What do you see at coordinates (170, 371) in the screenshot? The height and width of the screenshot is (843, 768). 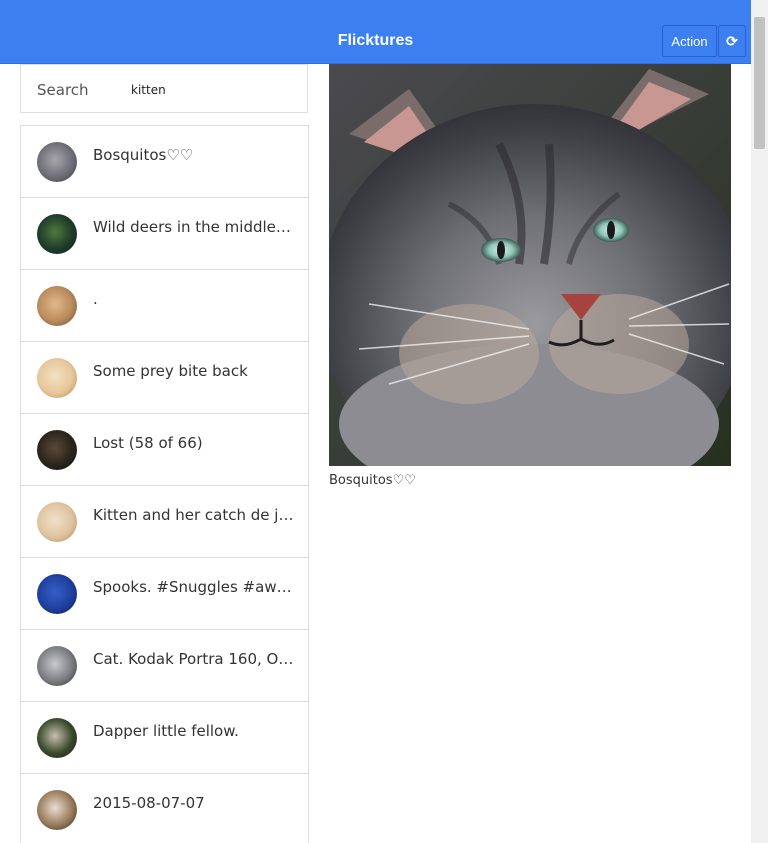 I see `list-item-title: Some prey bite back` at bounding box center [170, 371].